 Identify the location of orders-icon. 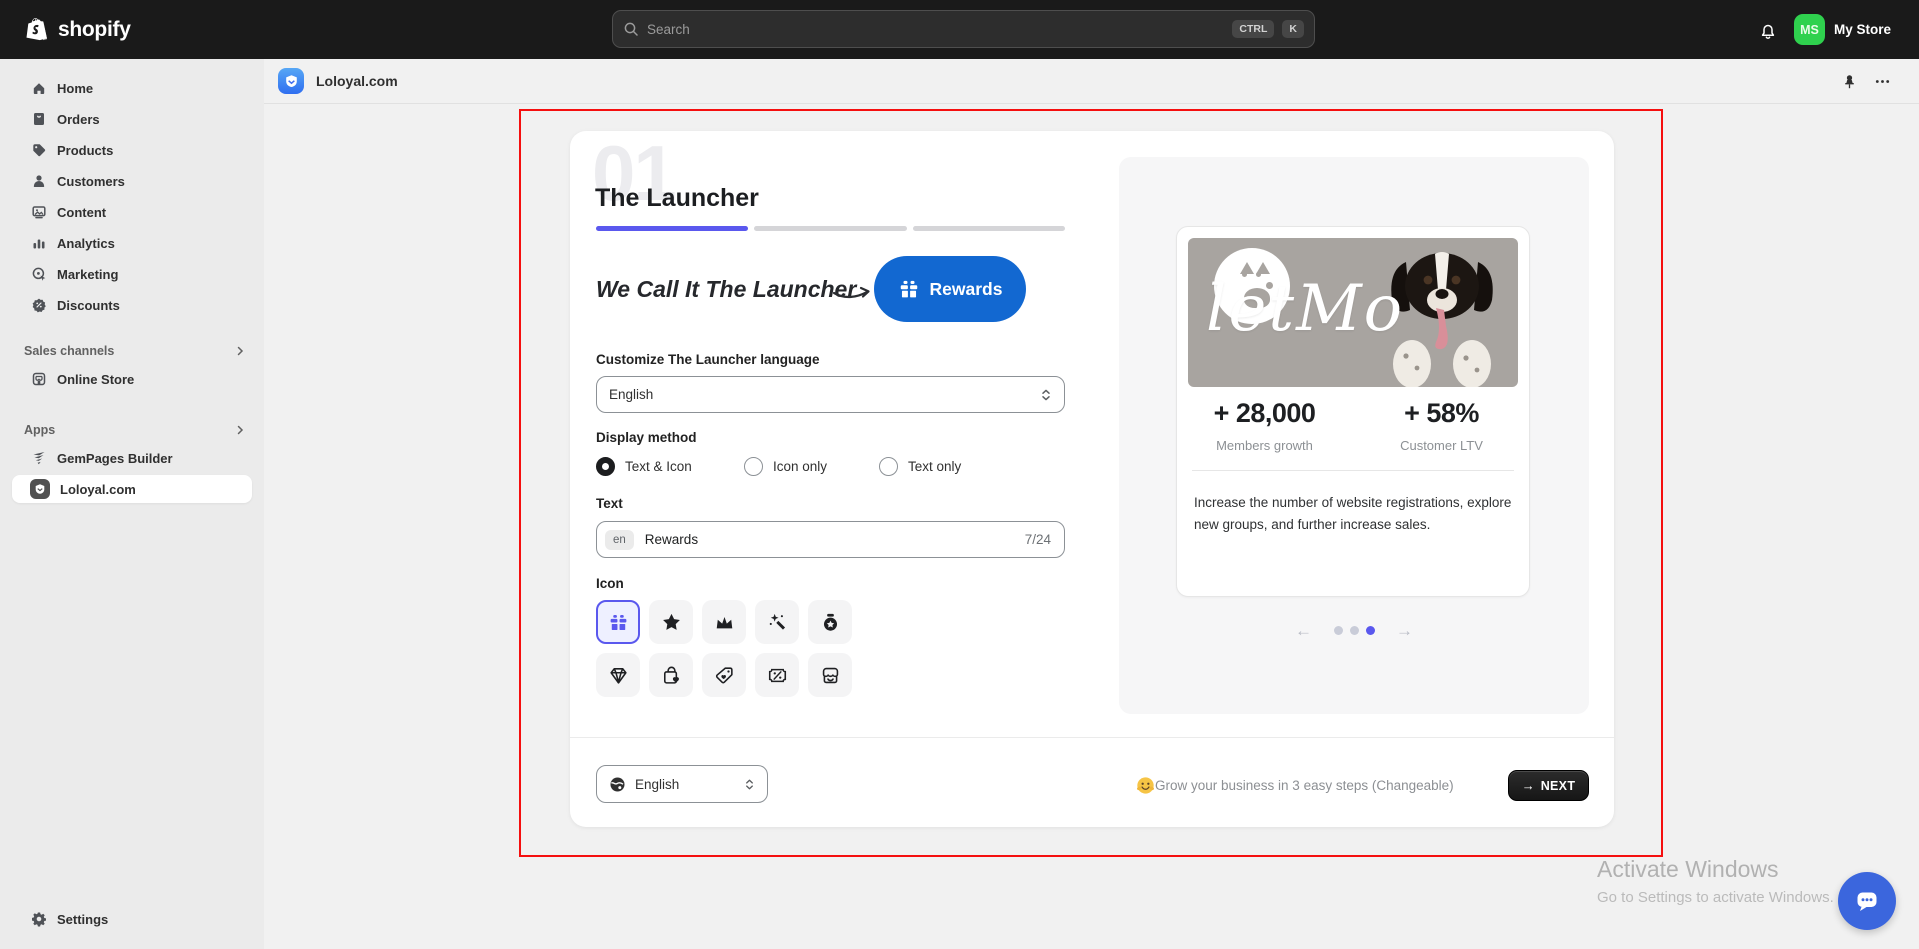
(38, 119).